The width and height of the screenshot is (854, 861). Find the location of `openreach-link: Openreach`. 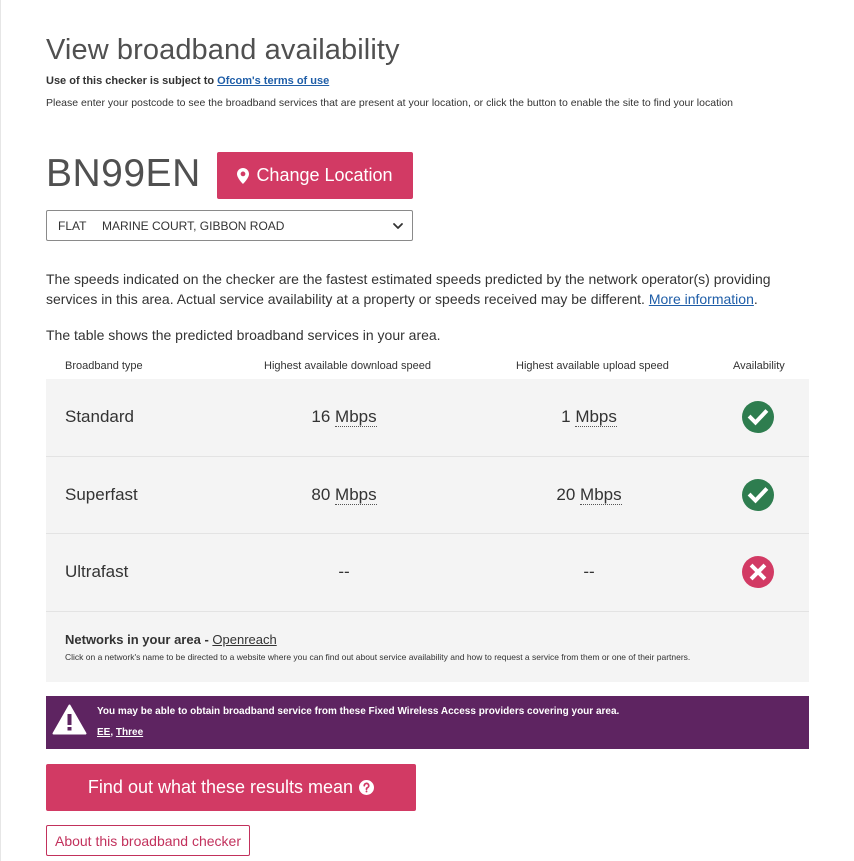

openreach-link: Openreach is located at coordinates (244, 639).